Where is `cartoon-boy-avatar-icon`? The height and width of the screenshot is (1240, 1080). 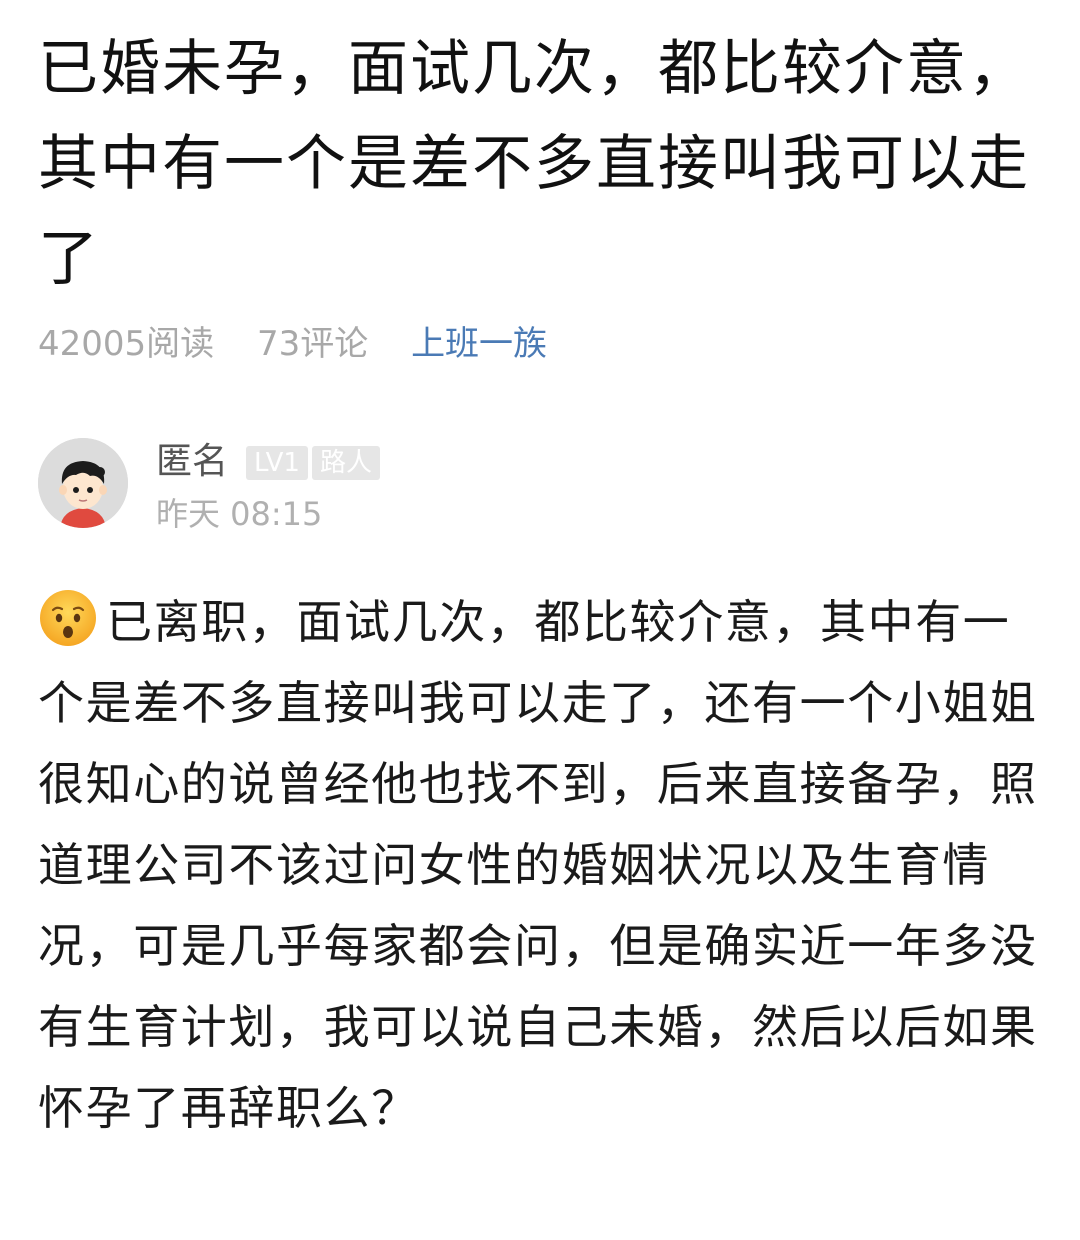 cartoon-boy-avatar-icon is located at coordinates (83, 483).